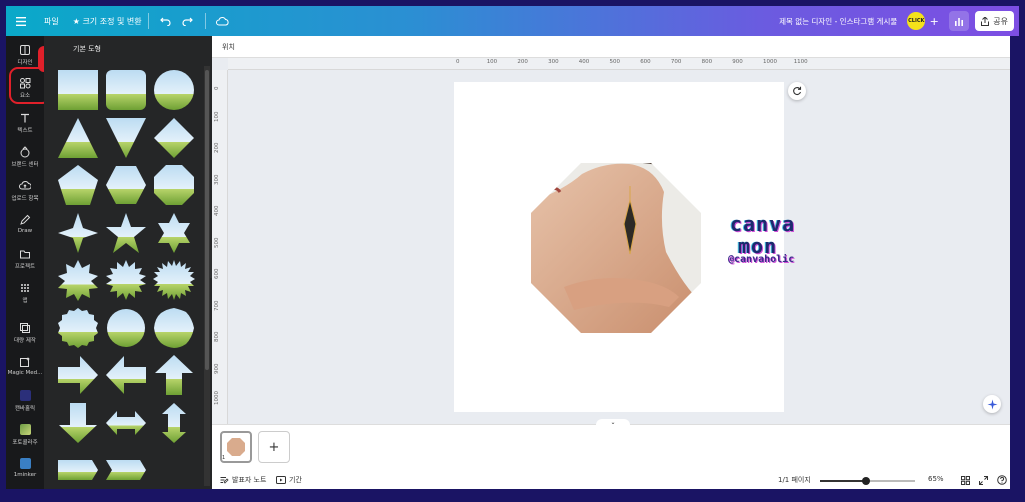 The height and width of the screenshot is (502, 1025). What do you see at coordinates (1000, 21) in the screenshot?
I see `share-label: 공유` at bounding box center [1000, 21].